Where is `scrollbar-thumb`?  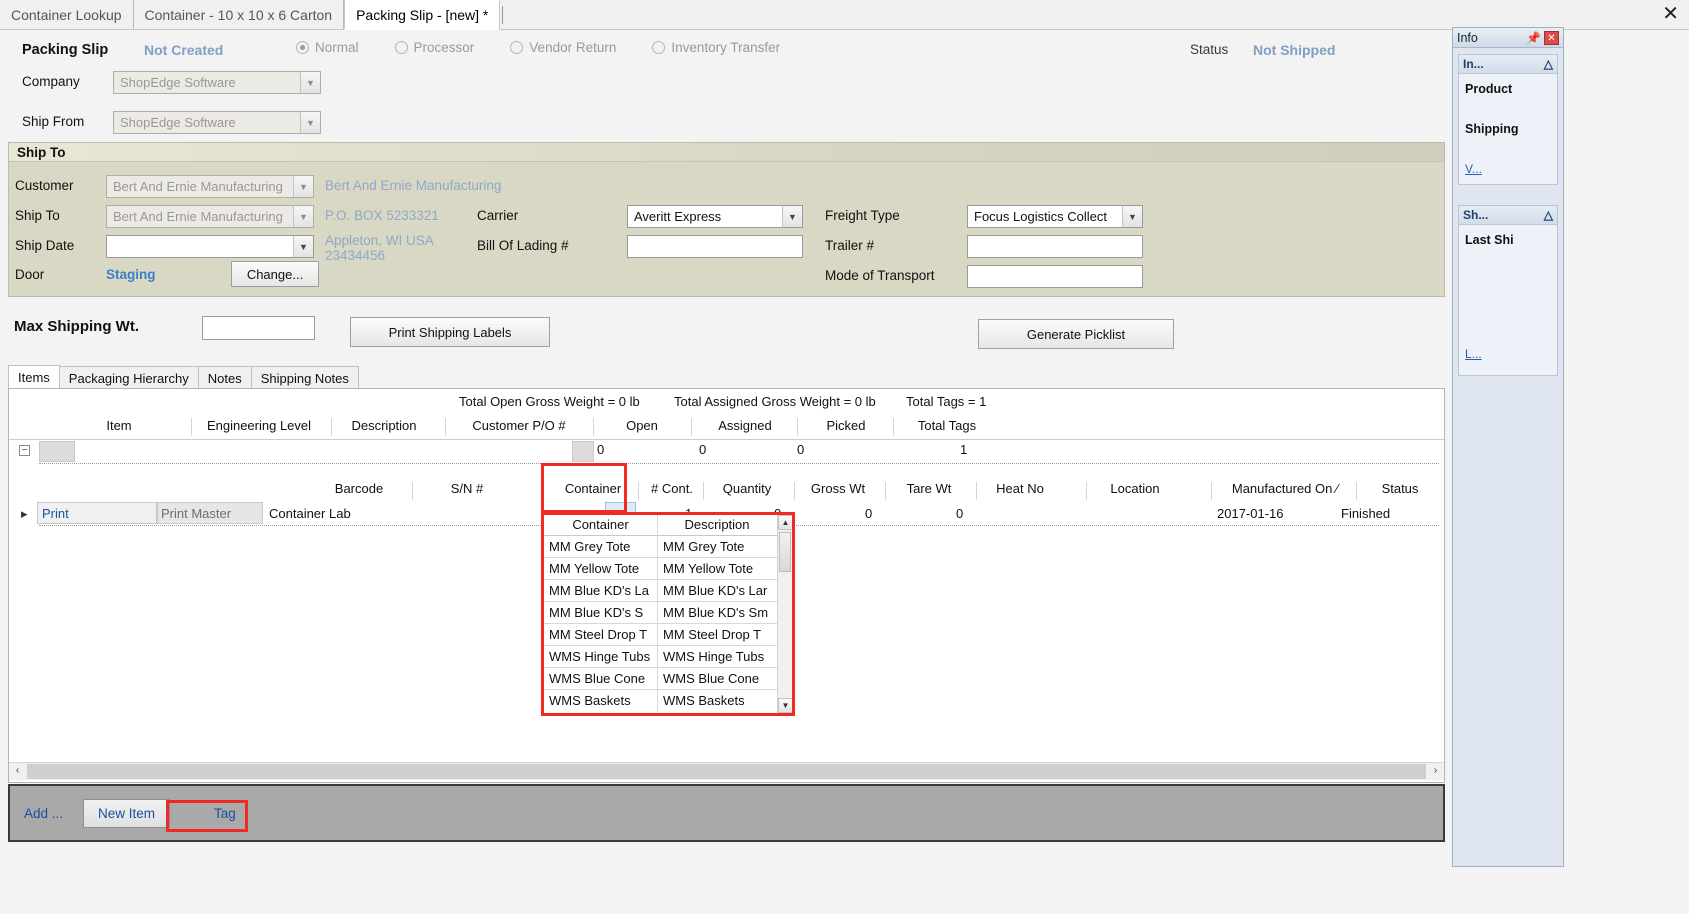 scrollbar-thumb is located at coordinates (785, 552).